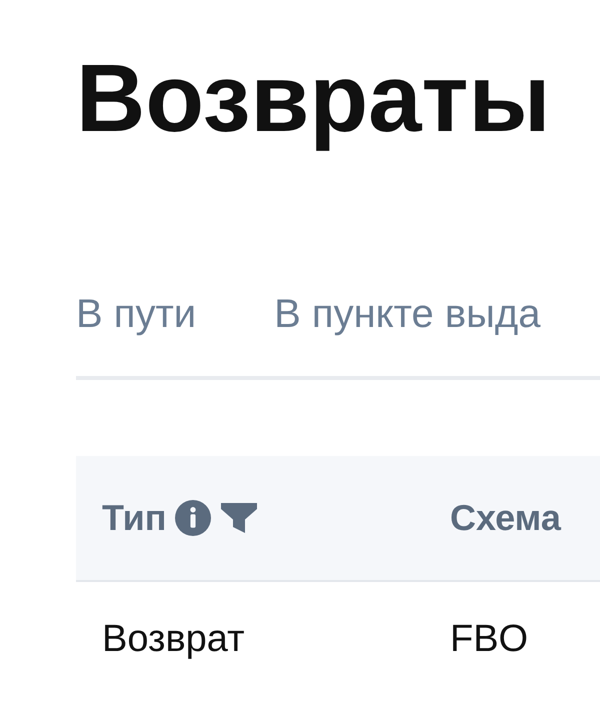  What do you see at coordinates (136, 314) in the screenshot?
I see `tab: В пути` at bounding box center [136, 314].